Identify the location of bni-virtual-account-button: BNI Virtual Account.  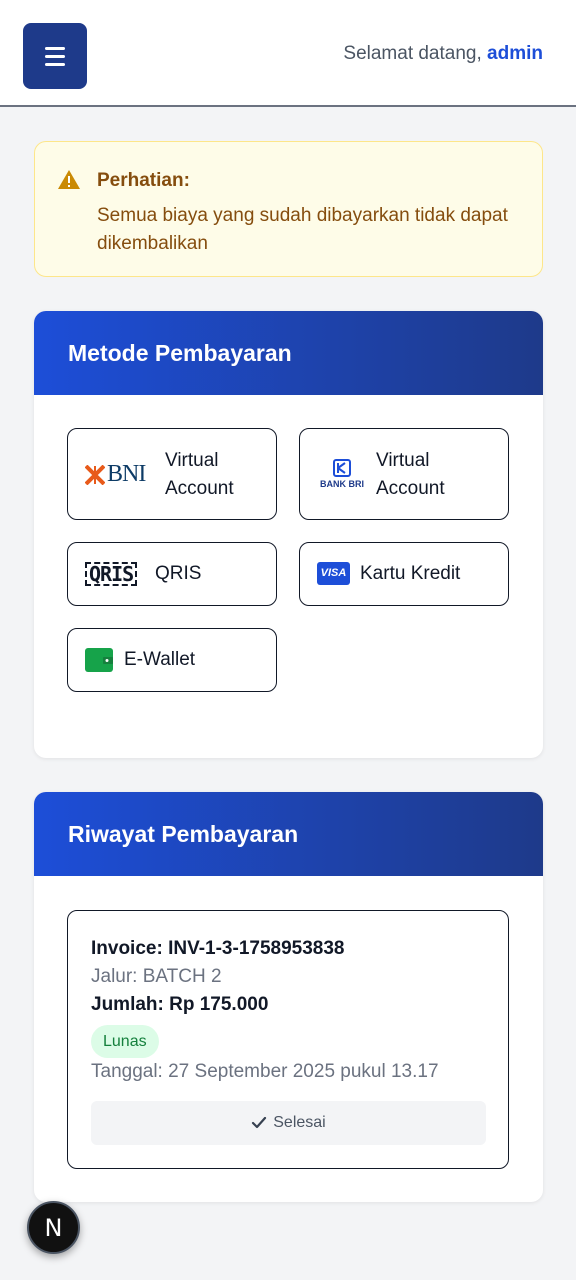
(172, 474).